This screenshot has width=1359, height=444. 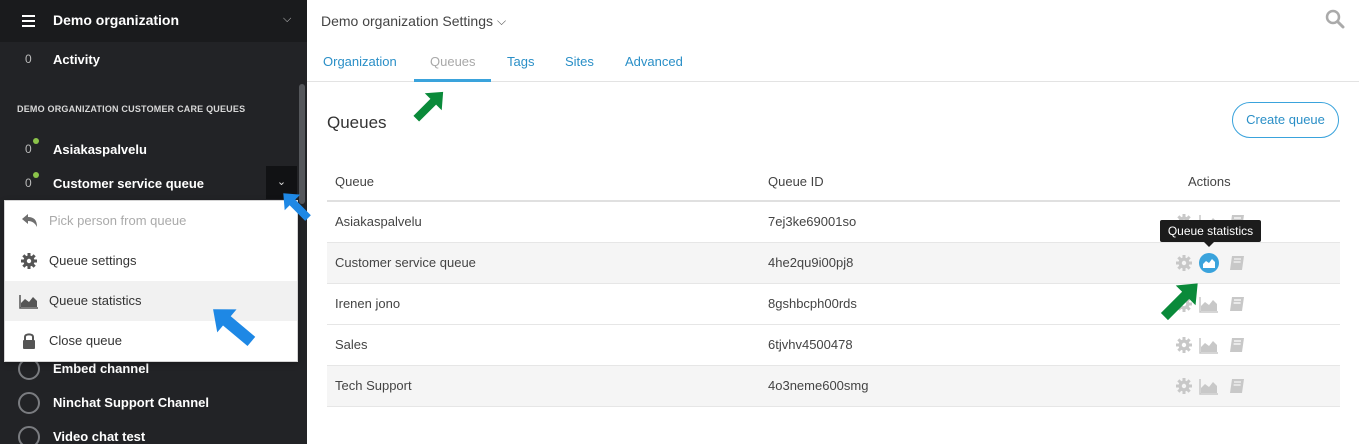 What do you see at coordinates (28, 21) in the screenshot?
I see `hamburger-menu-icon` at bounding box center [28, 21].